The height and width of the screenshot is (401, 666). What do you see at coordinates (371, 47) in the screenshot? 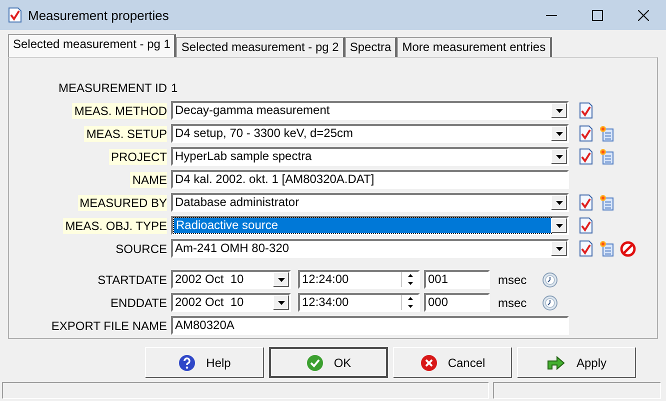
I see `tab: Spectra` at bounding box center [371, 47].